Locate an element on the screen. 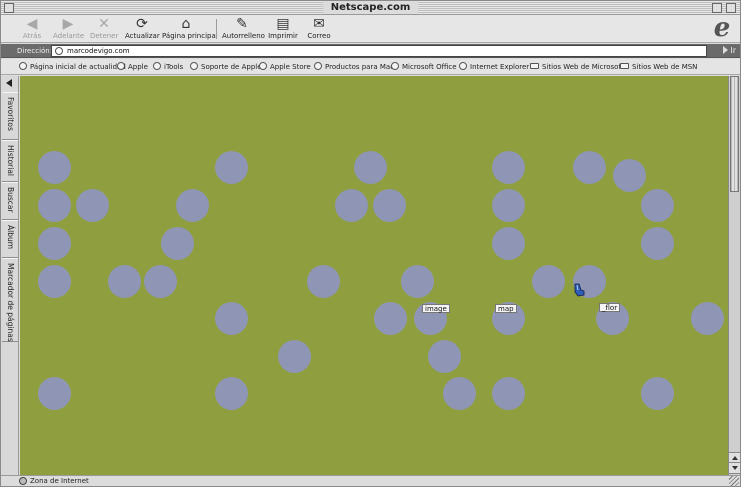 Image resolution: width=741 pixels, height=487 pixels. zoom-box is located at coordinates (717, 8).